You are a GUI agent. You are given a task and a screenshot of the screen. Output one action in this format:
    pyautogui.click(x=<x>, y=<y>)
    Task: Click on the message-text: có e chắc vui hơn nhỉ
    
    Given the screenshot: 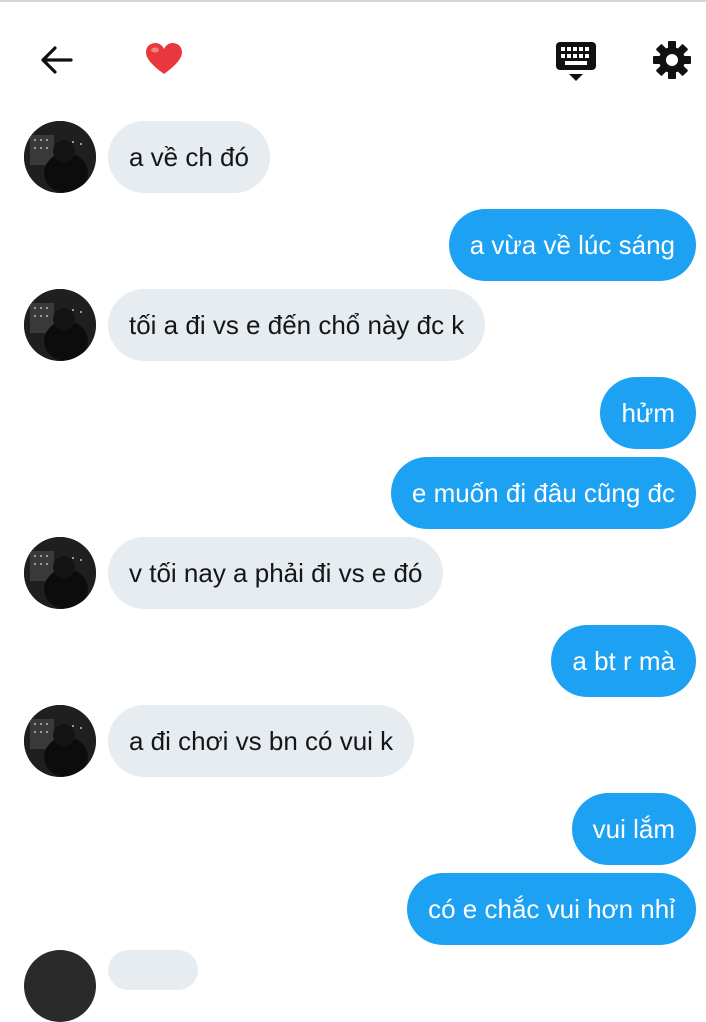 What is the action you would take?
    pyautogui.click(x=551, y=908)
    